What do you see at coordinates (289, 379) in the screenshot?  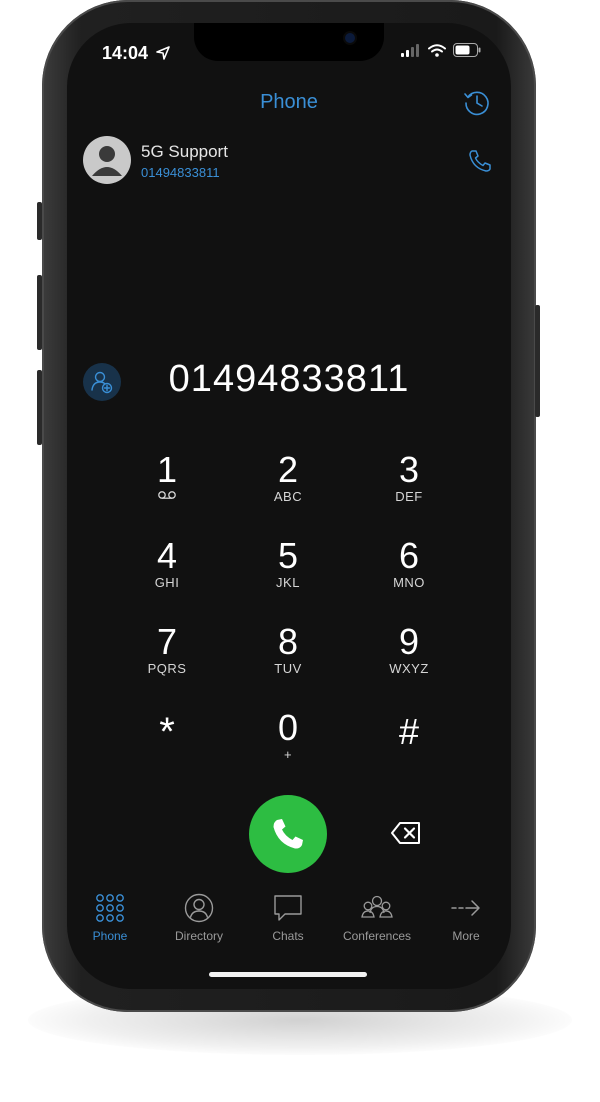 I see `dialed-number-display: 01494833811` at bounding box center [289, 379].